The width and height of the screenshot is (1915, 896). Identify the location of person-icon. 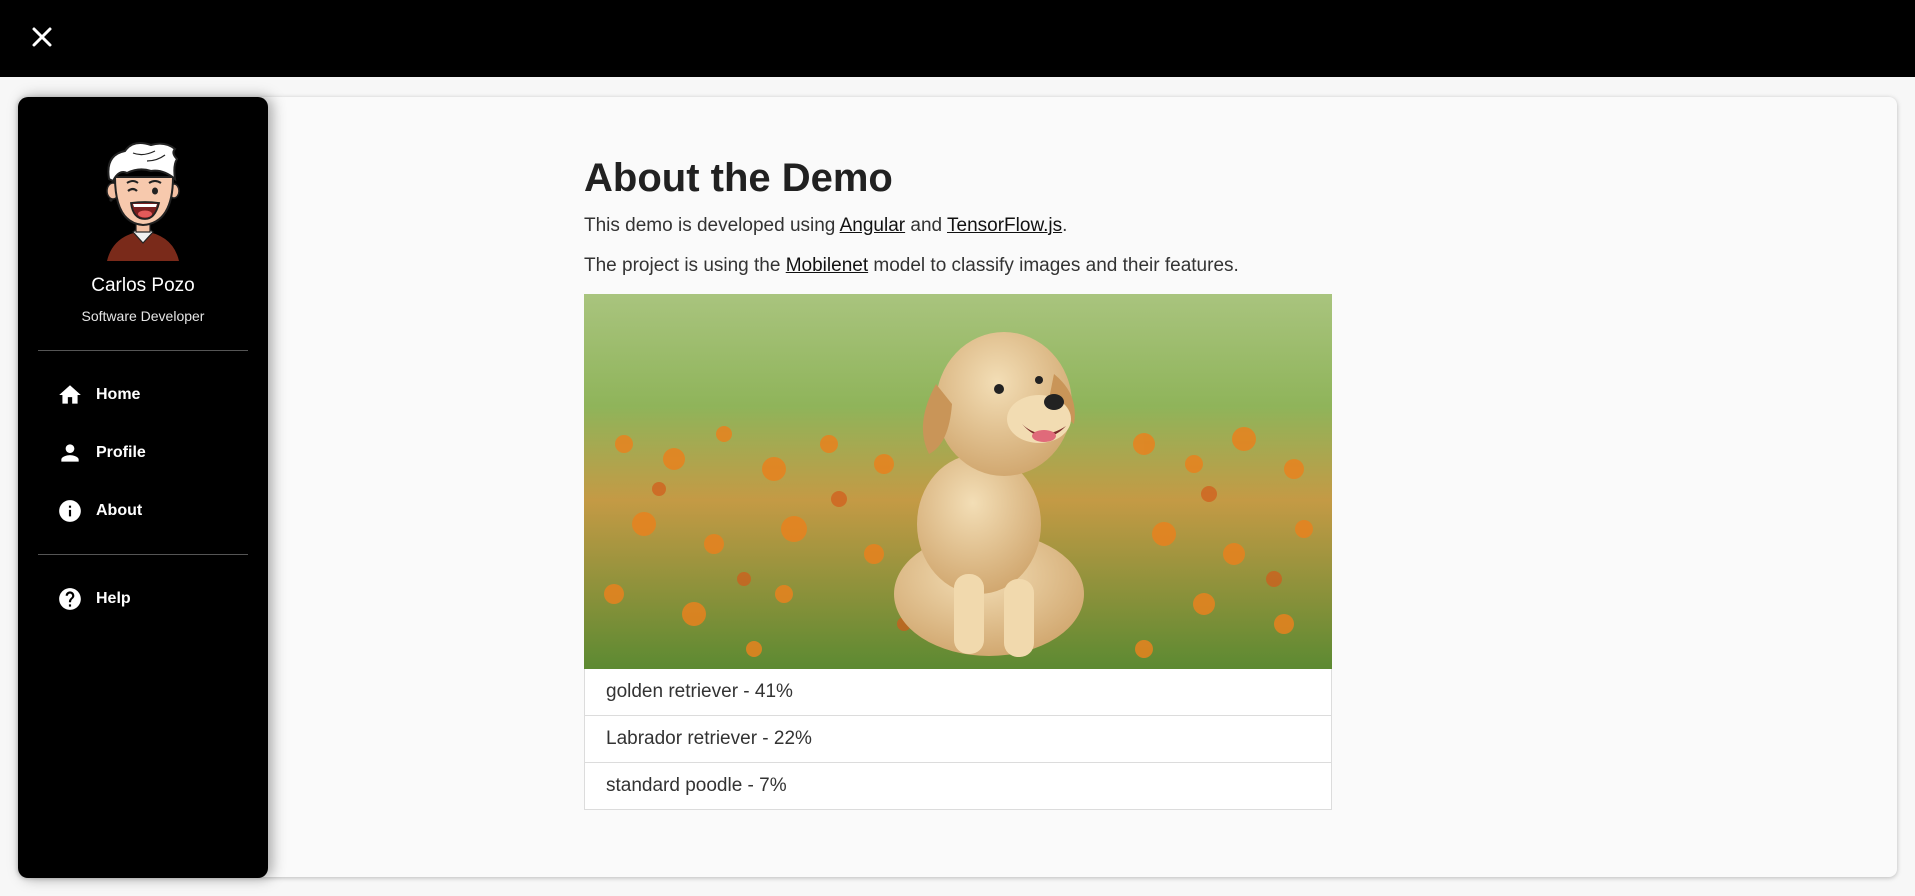
(70, 453).